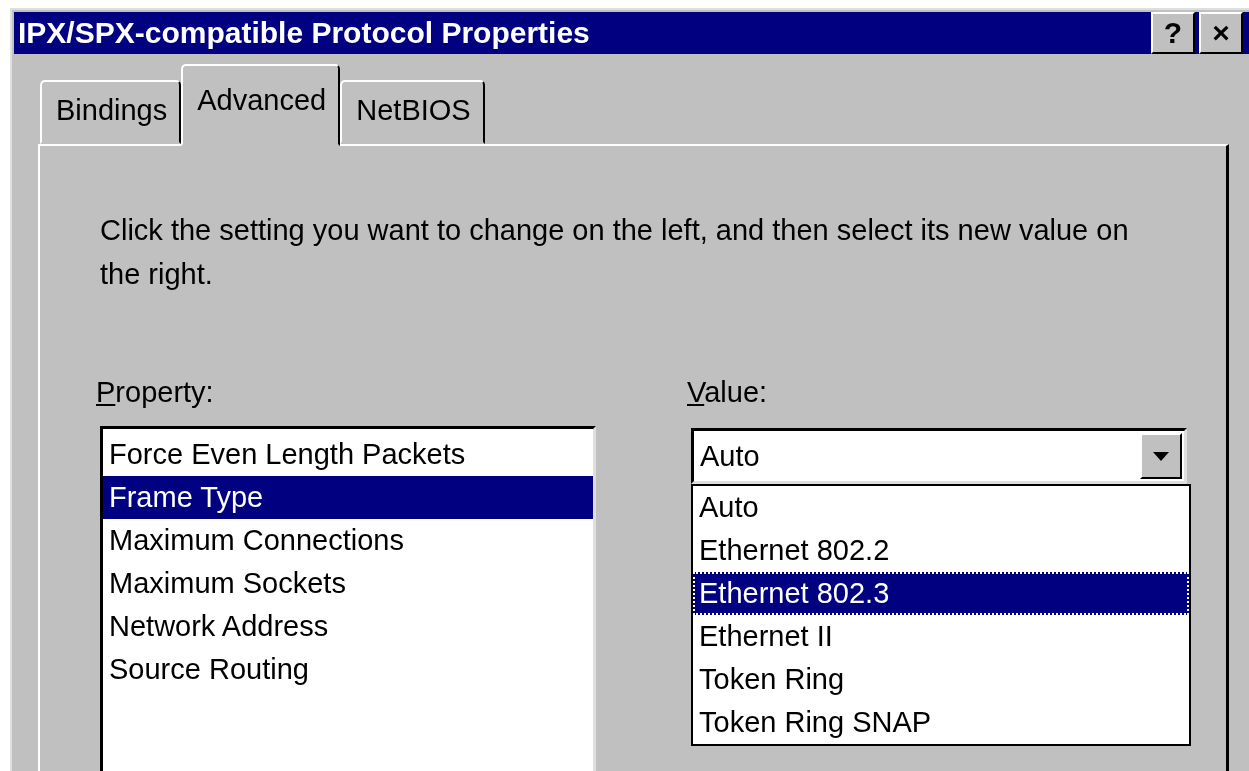 The width and height of the screenshot is (1249, 771). I want to click on field-label: Value:, so click(728, 393).